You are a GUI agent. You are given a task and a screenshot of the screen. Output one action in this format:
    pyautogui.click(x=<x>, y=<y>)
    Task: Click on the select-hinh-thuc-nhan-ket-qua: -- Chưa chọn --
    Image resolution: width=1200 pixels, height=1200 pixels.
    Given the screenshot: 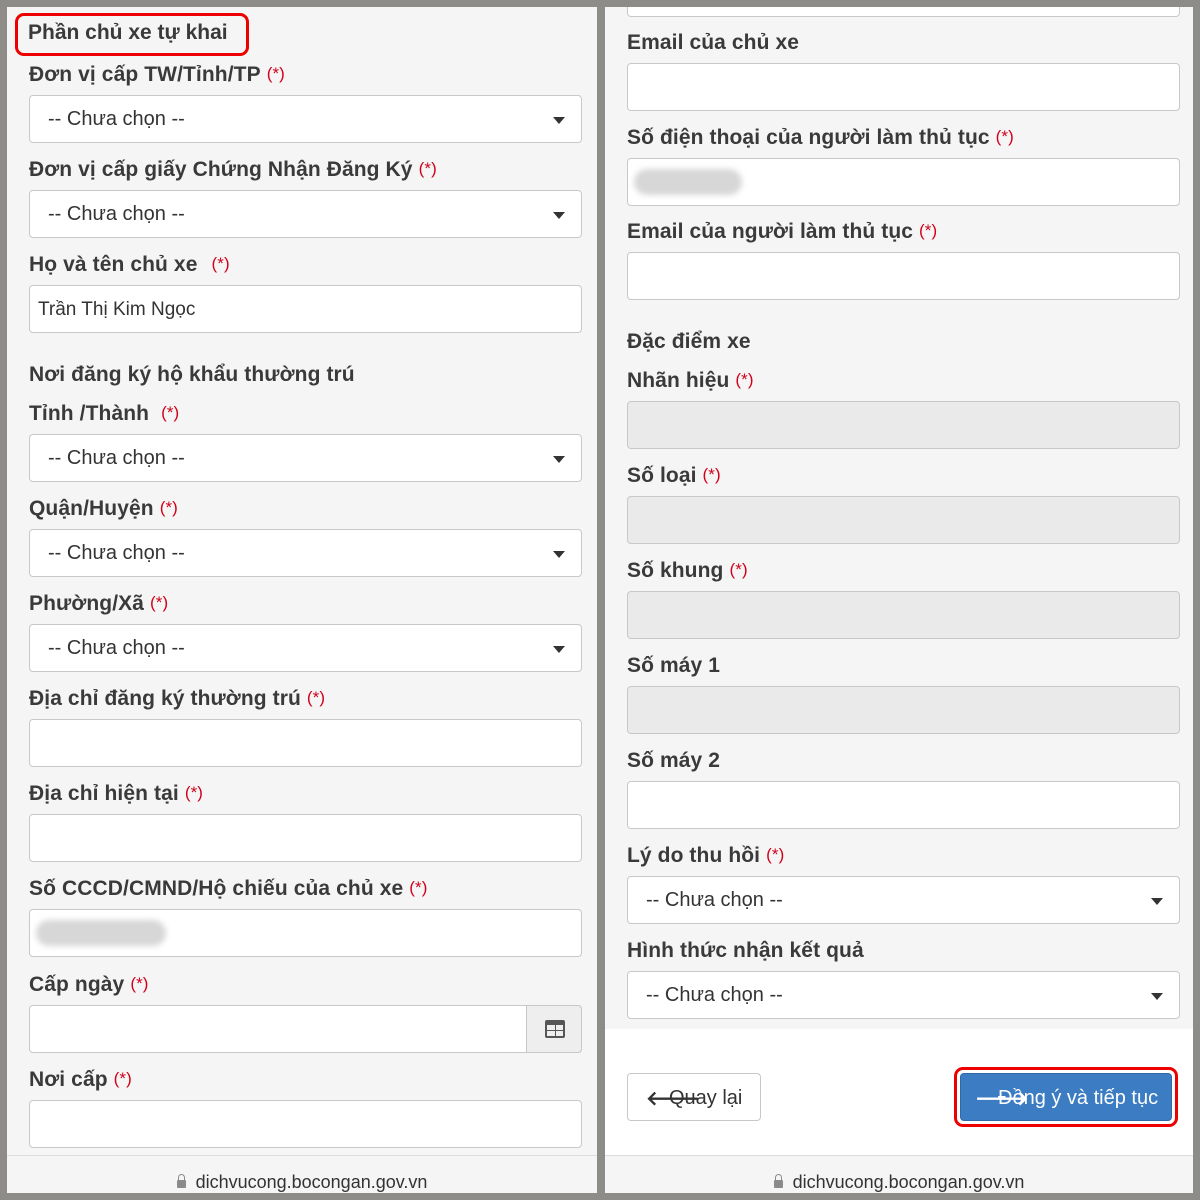 What is the action you would take?
    pyautogui.click(x=903, y=995)
    